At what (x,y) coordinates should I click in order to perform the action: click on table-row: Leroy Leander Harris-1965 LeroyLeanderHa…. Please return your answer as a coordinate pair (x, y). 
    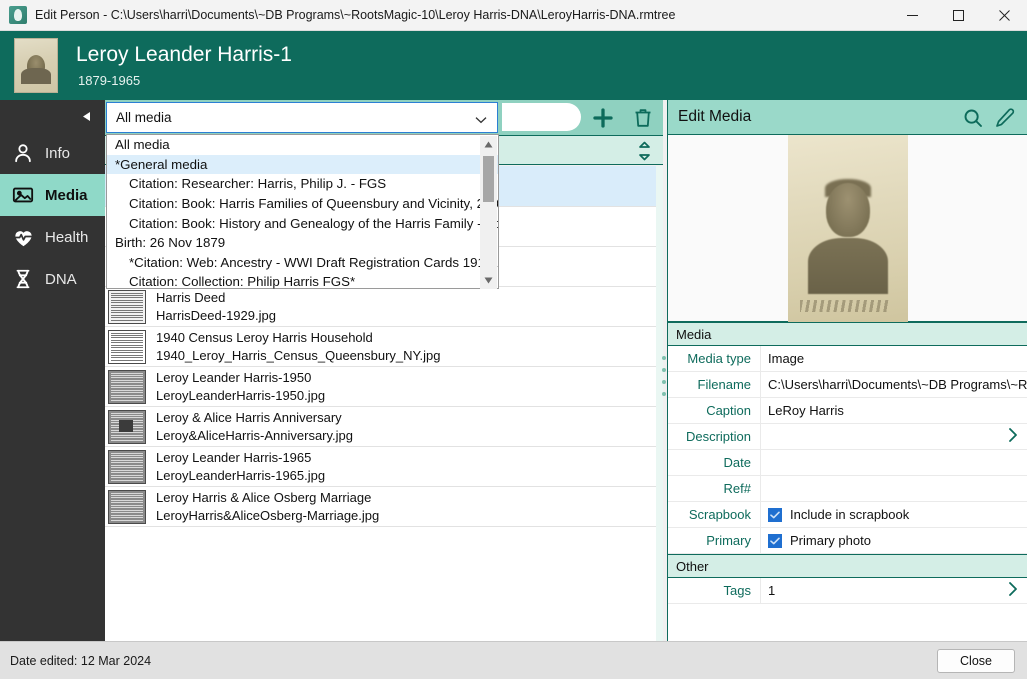
    Looking at the image, I should click on (380, 467).